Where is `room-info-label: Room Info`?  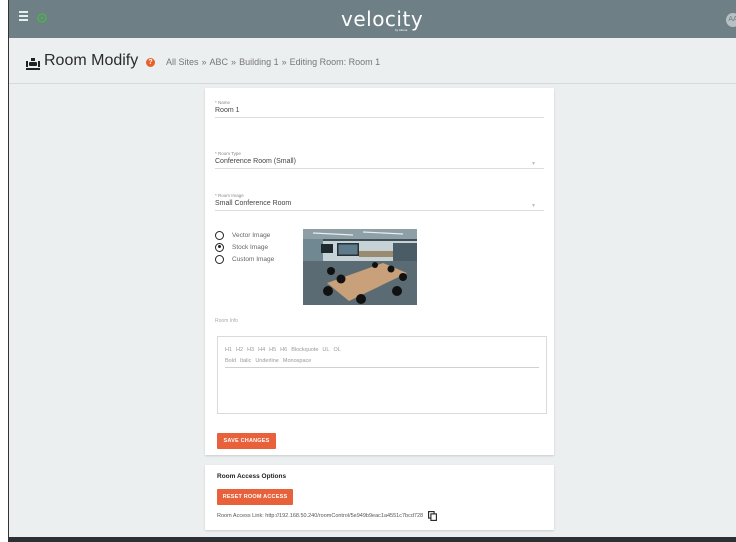
room-info-label: Room Info is located at coordinates (227, 321).